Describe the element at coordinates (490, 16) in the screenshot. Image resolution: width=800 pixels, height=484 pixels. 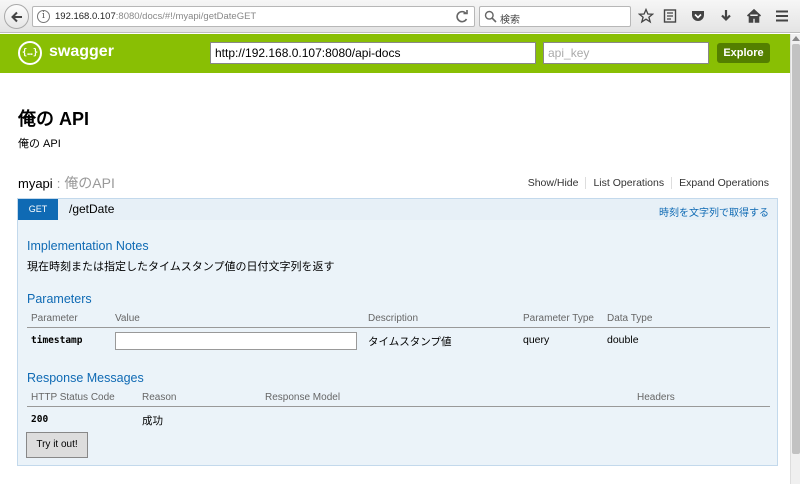
I see `search-icon` at that location.